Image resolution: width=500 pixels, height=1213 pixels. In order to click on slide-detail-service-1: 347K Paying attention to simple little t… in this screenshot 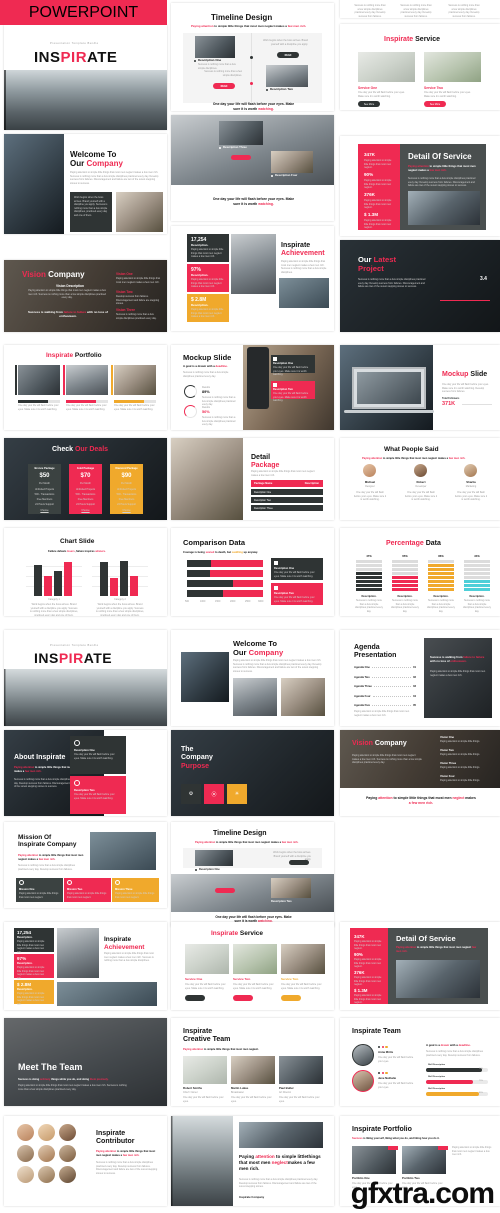, I will do `click(420, 186)`.